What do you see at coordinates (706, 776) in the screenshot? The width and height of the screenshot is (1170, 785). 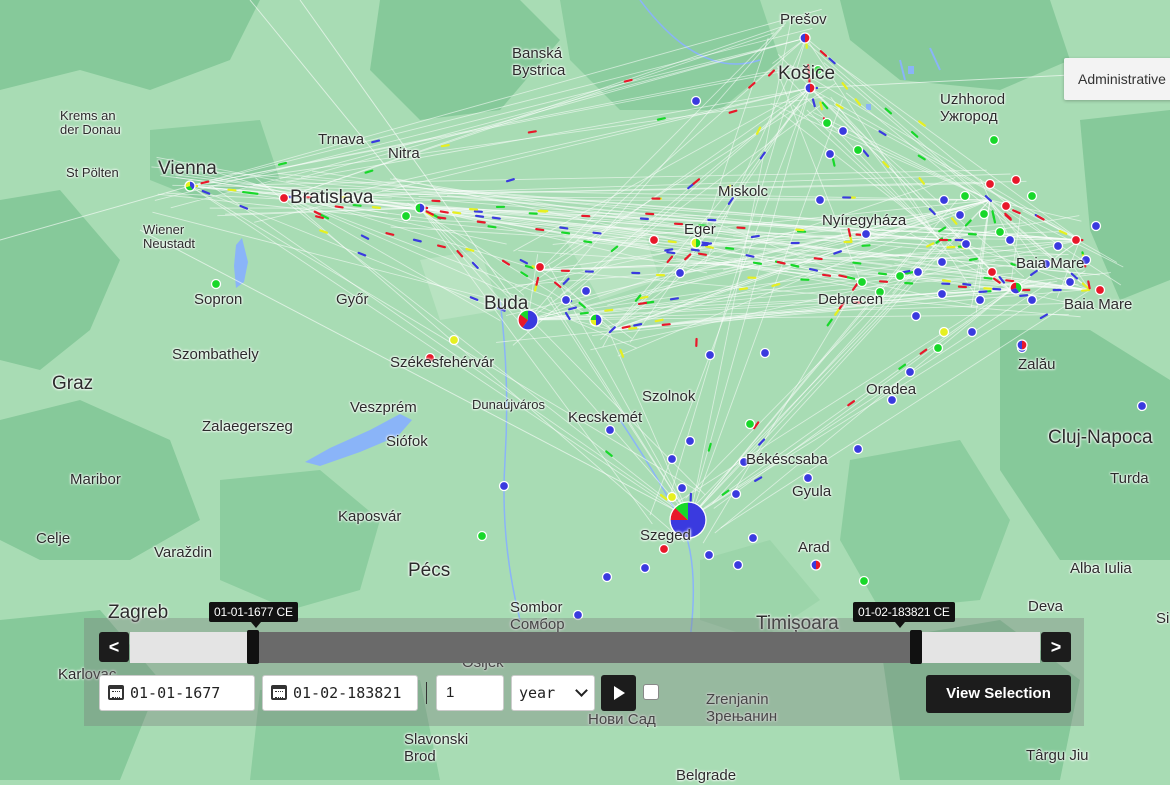 I see `city-label: Belgrade` at bounding box center [706, 776].